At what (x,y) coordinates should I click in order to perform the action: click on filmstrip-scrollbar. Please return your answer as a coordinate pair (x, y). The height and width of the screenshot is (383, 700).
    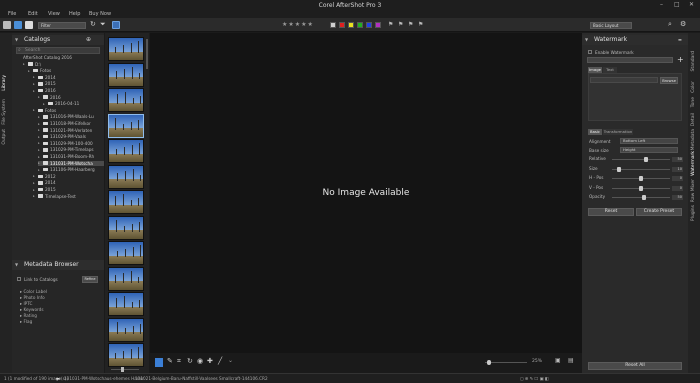
    Looking at the image, I should click on (147, 54).